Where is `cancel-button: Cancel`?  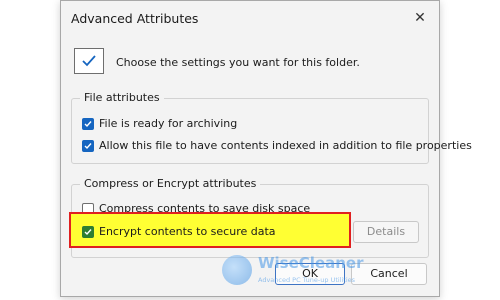 cancel-button: Cancel is located at coordinates (389, 274).